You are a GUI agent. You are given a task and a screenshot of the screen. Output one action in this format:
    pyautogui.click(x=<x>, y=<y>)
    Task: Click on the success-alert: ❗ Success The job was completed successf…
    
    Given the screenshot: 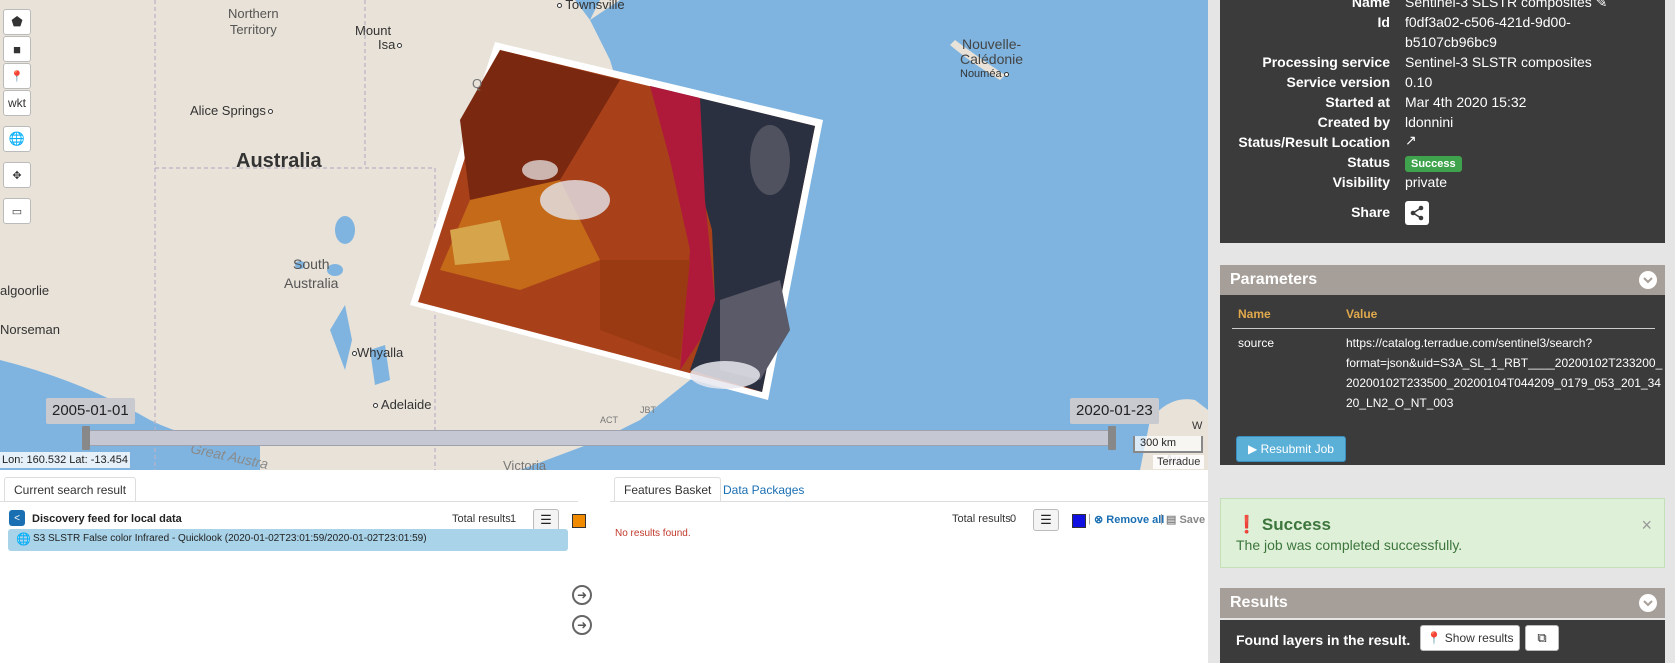 What is the action you would take?
    pyautogui.click(x=1442, y=533)
    